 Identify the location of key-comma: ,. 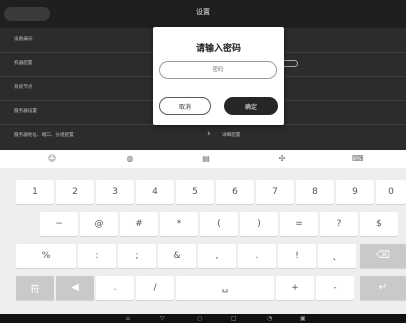
(217, 256).